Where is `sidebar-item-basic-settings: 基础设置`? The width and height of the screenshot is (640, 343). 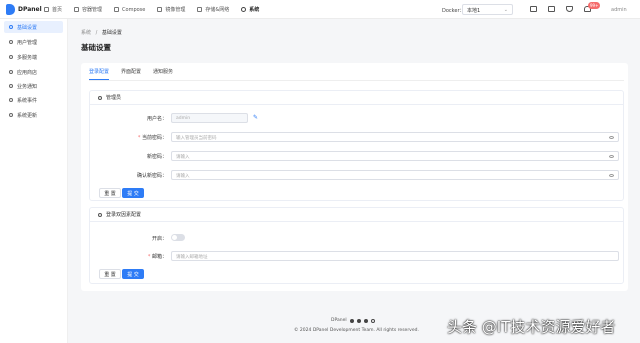 sidebar-item-basic-settings: 基础设置 is located at coordinates (33, 27).